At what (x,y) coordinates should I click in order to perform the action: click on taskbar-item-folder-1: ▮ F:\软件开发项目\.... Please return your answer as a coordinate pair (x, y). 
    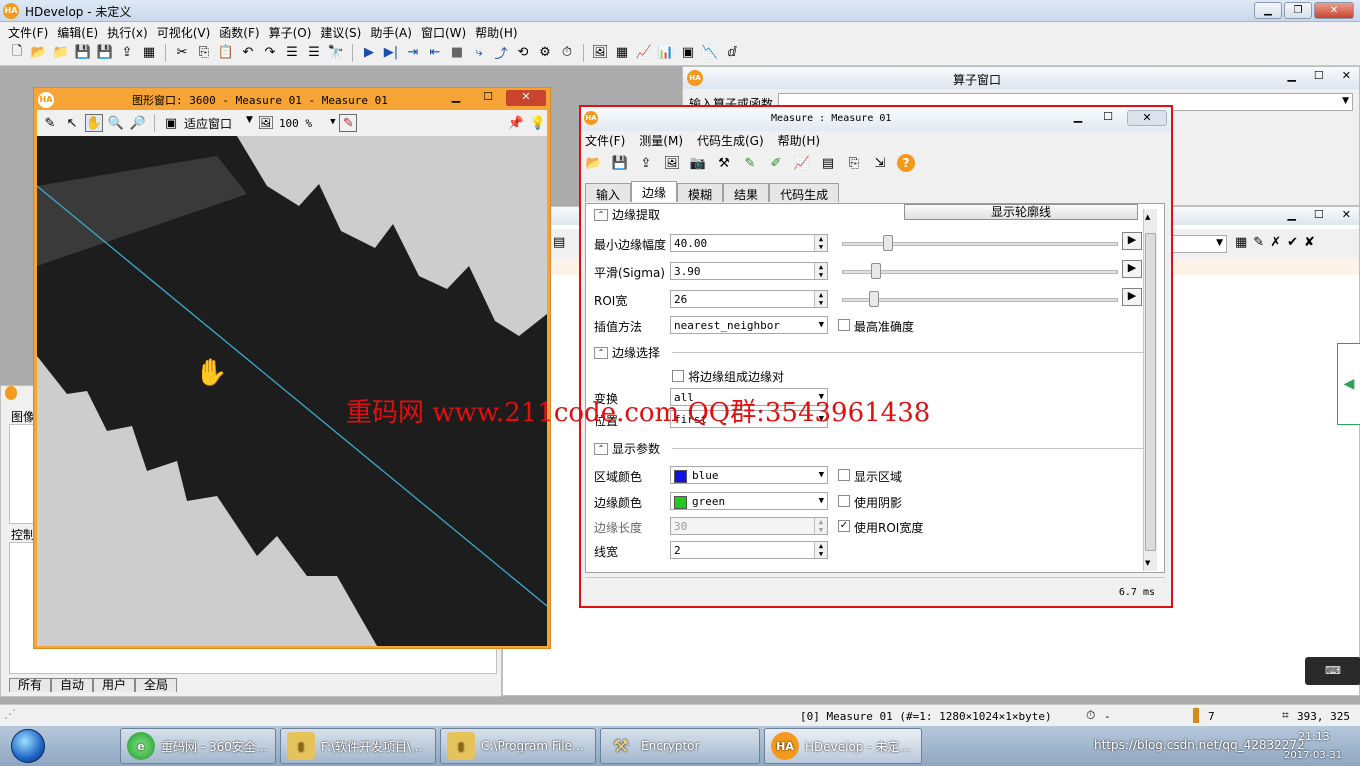
    Looking at the image, I should click on (358, 746).